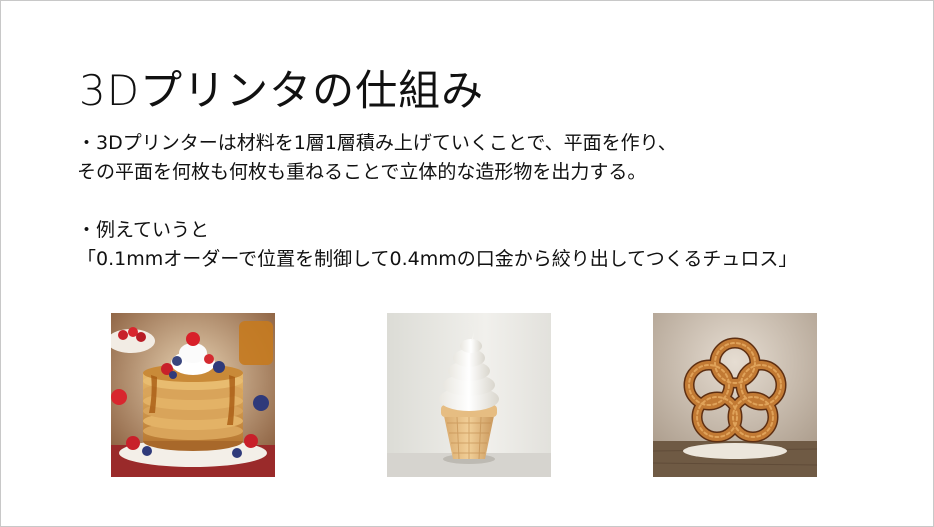  What do you see at coordinates (282, 90) in the screenshot?
I see `slide-title: 3Dプリンタの仕組み` at bounding box center [282, 90].